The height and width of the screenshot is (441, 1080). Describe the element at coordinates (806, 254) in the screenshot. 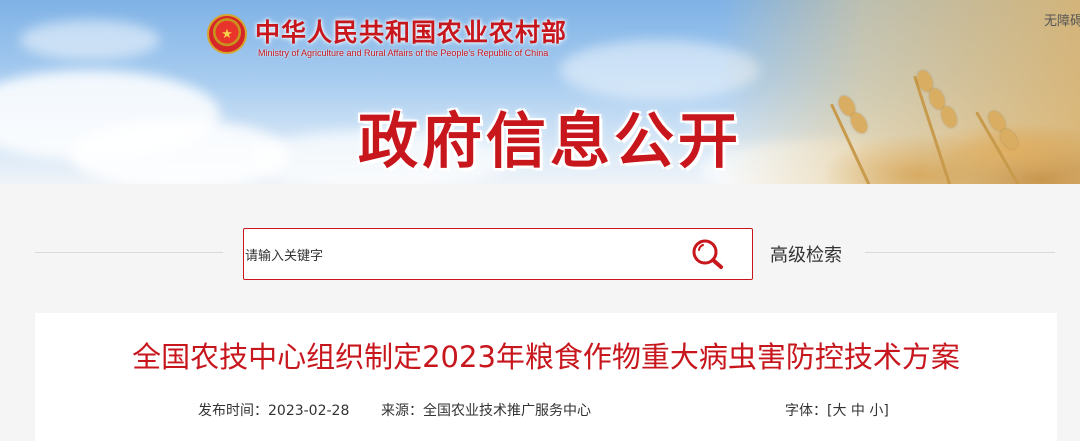

I see `advanced-search-link: 高级检索` at that location.